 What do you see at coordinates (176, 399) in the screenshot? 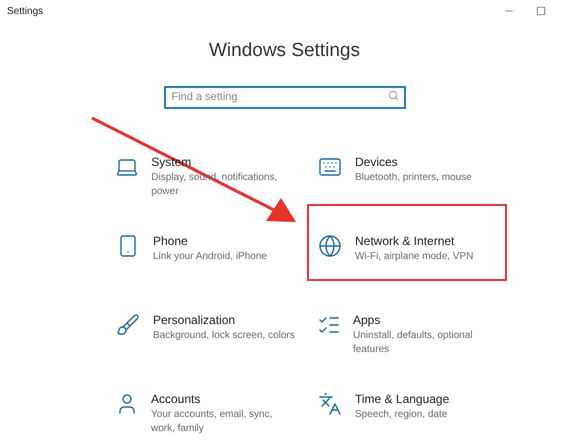
I see `tile-title: Accounts` at bounding box center [176, 399].